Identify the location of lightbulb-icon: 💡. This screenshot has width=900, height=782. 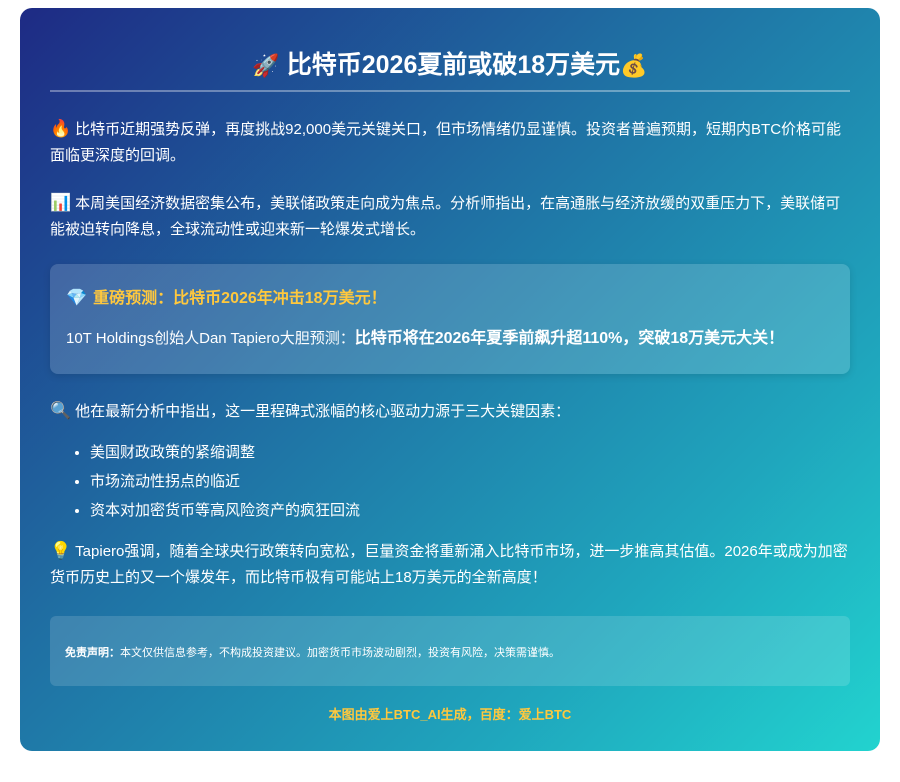
(61, 550).